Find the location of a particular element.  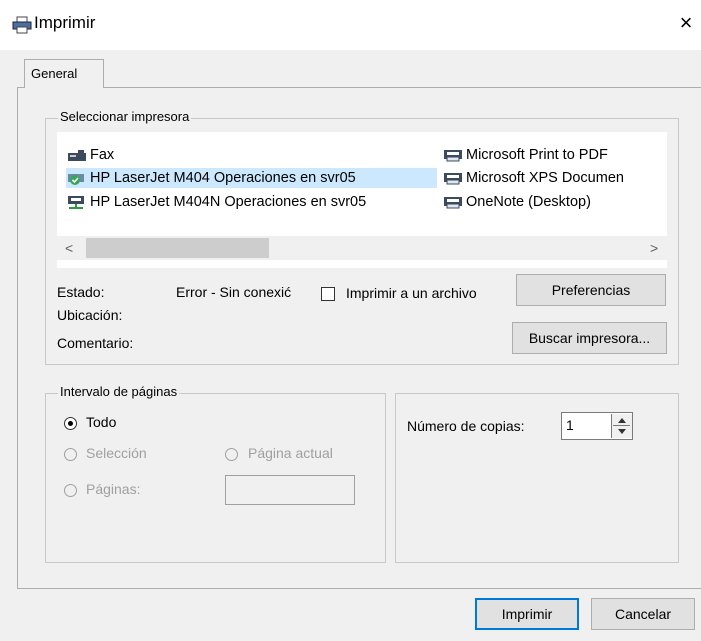

spin-down-icon is located at coordinates (622, 432).